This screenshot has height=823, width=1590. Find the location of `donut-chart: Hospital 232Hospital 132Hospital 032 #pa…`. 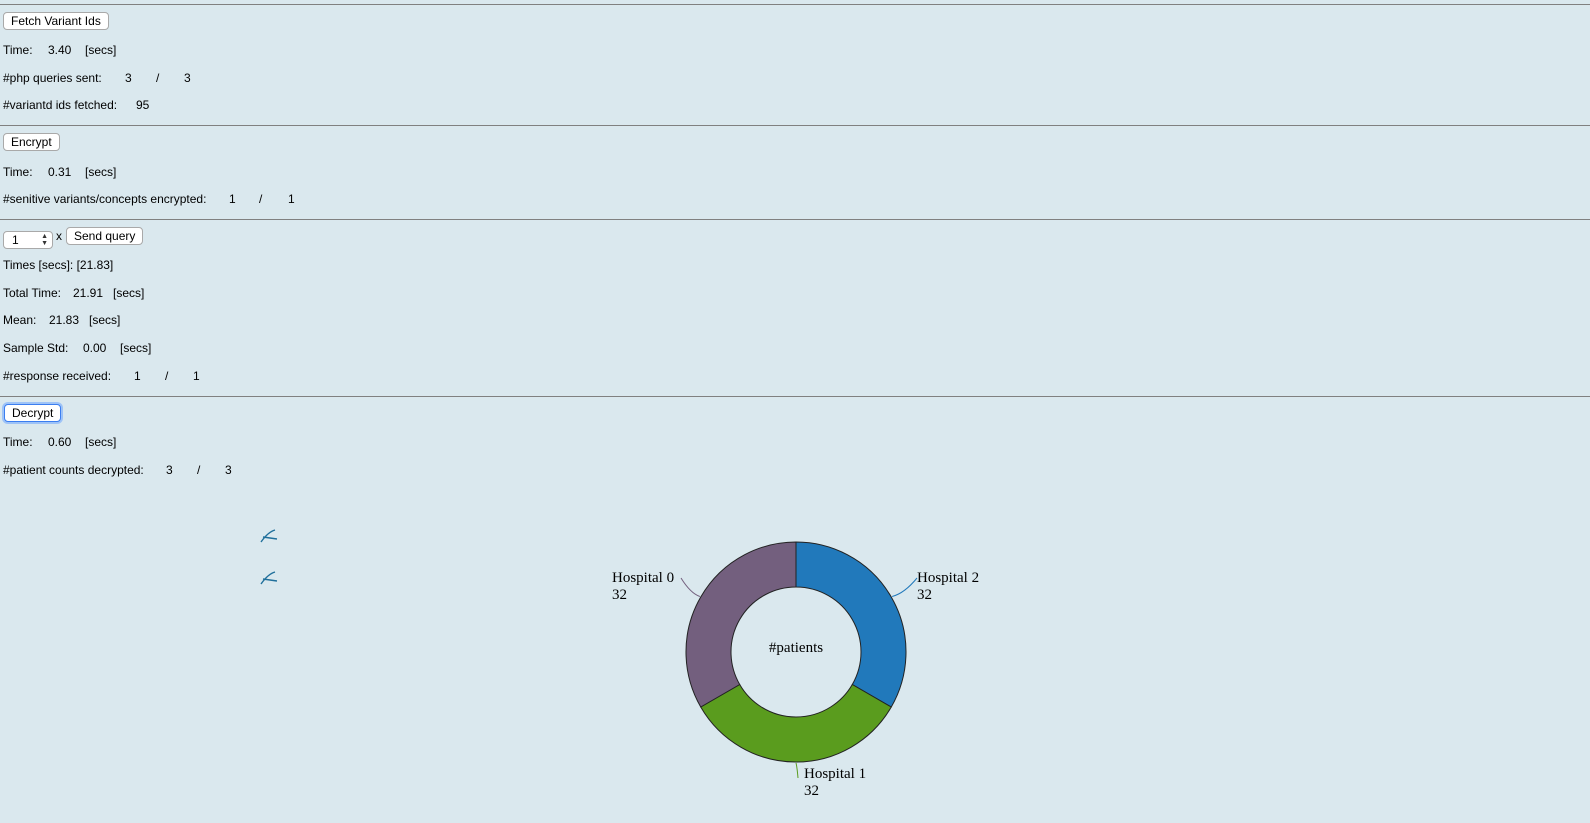

donut-chart: Hospital 232Hospital 132Hospital 032 #pa… is located at coordinates (795, 670).